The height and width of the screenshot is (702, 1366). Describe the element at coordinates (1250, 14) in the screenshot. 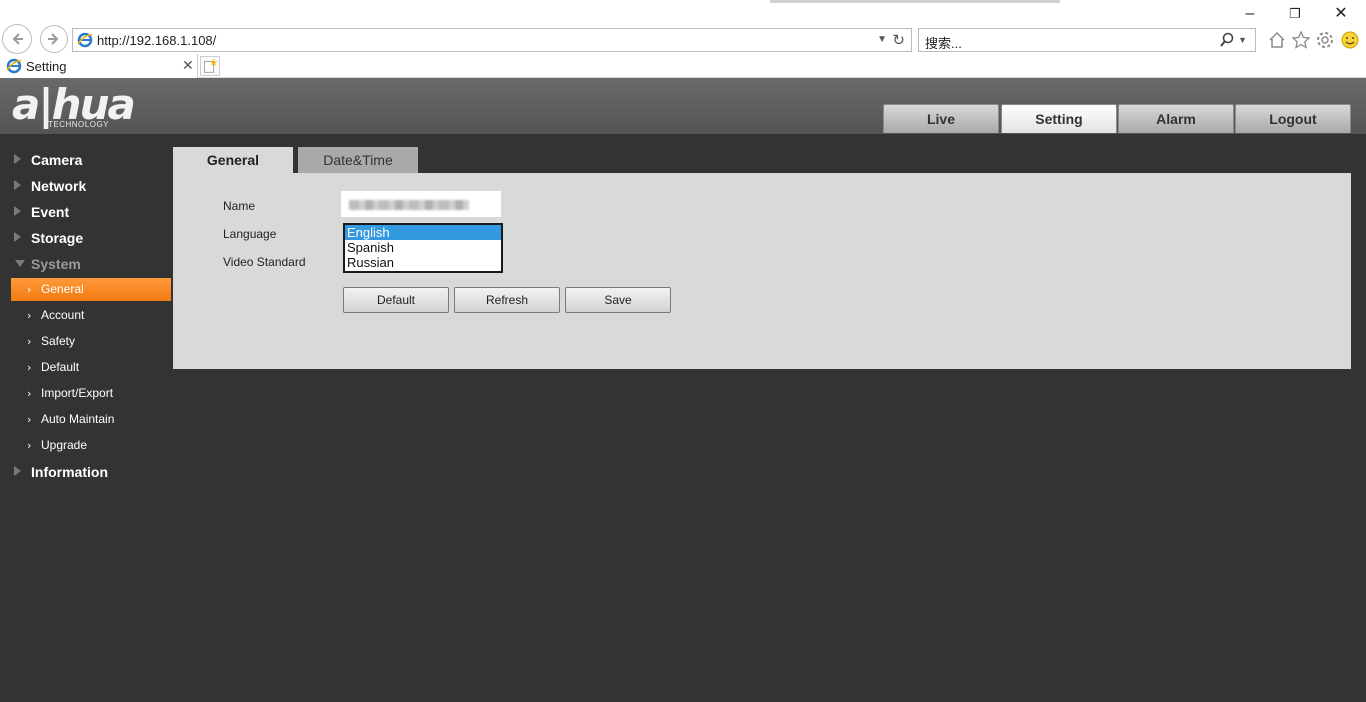

I see `minimize-icon: –` at that location.